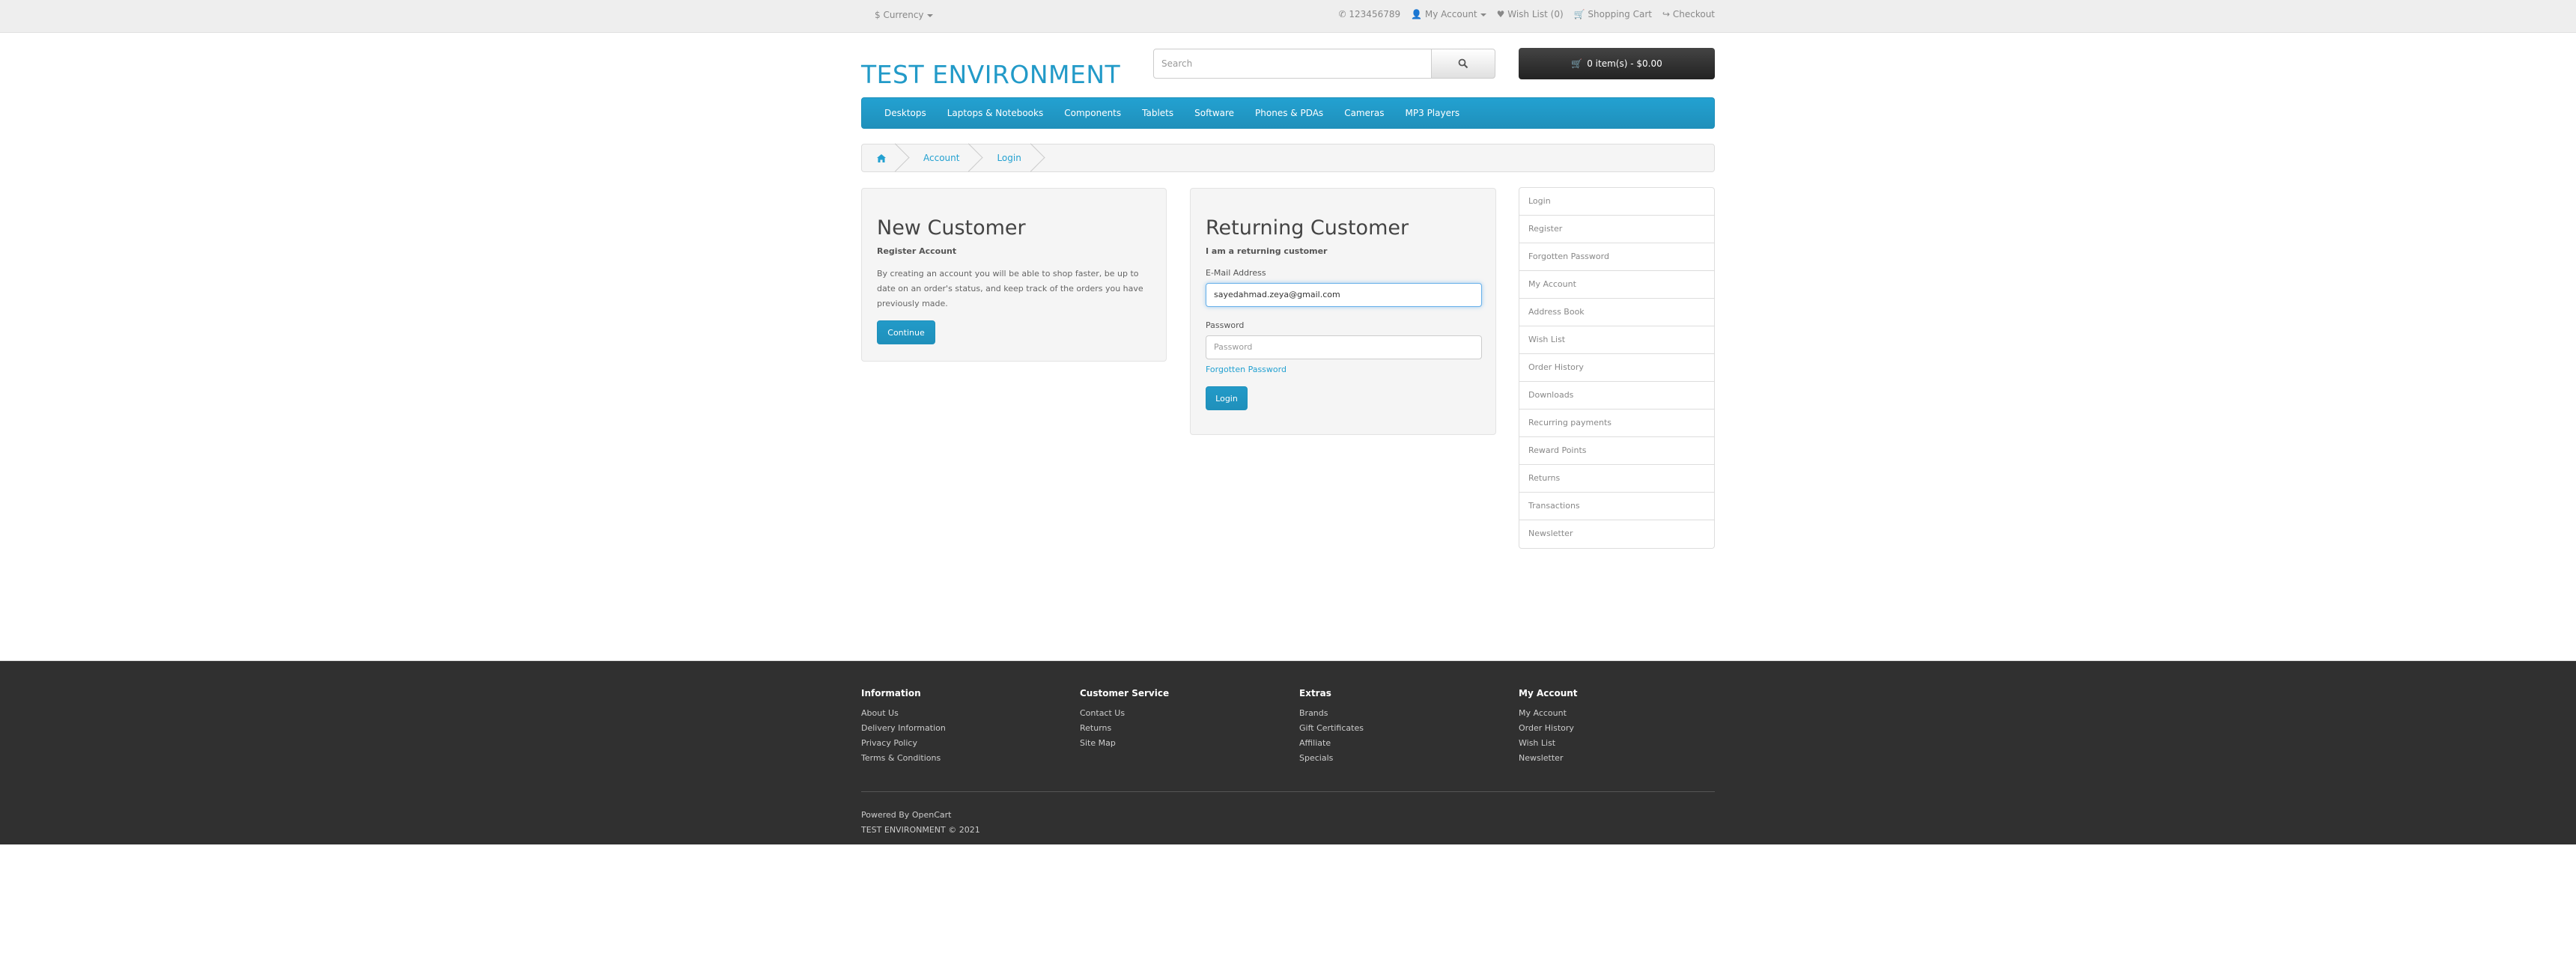  Describe the element at coordinates (1616, 451) in the screenshot. I see `sidebar-item-reward-points: Reward Points` at that location.